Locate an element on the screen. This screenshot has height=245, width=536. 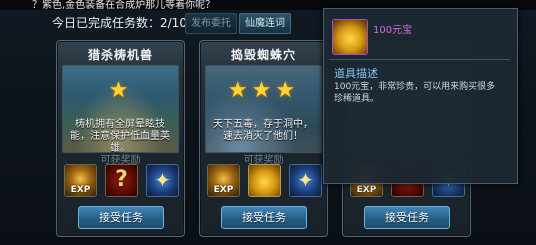
item-description-heading: 道具描述 is located at coordinates (356, 73).